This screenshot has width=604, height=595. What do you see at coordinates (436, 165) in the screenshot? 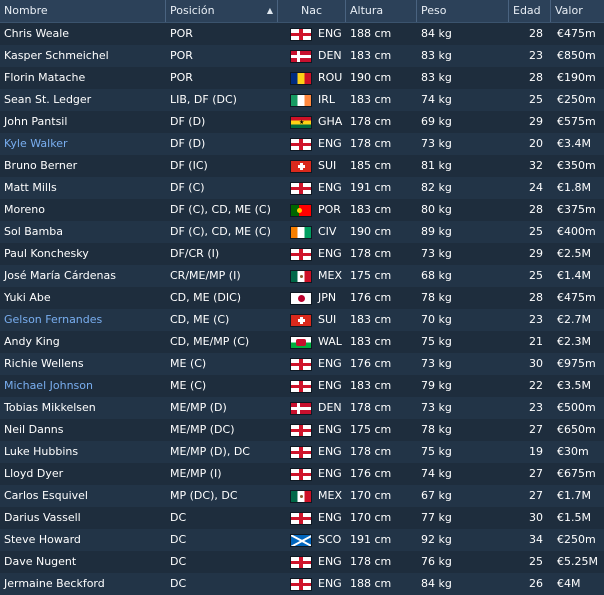
I see `player-weight: 81 kg` at bounding box center [436, 165].